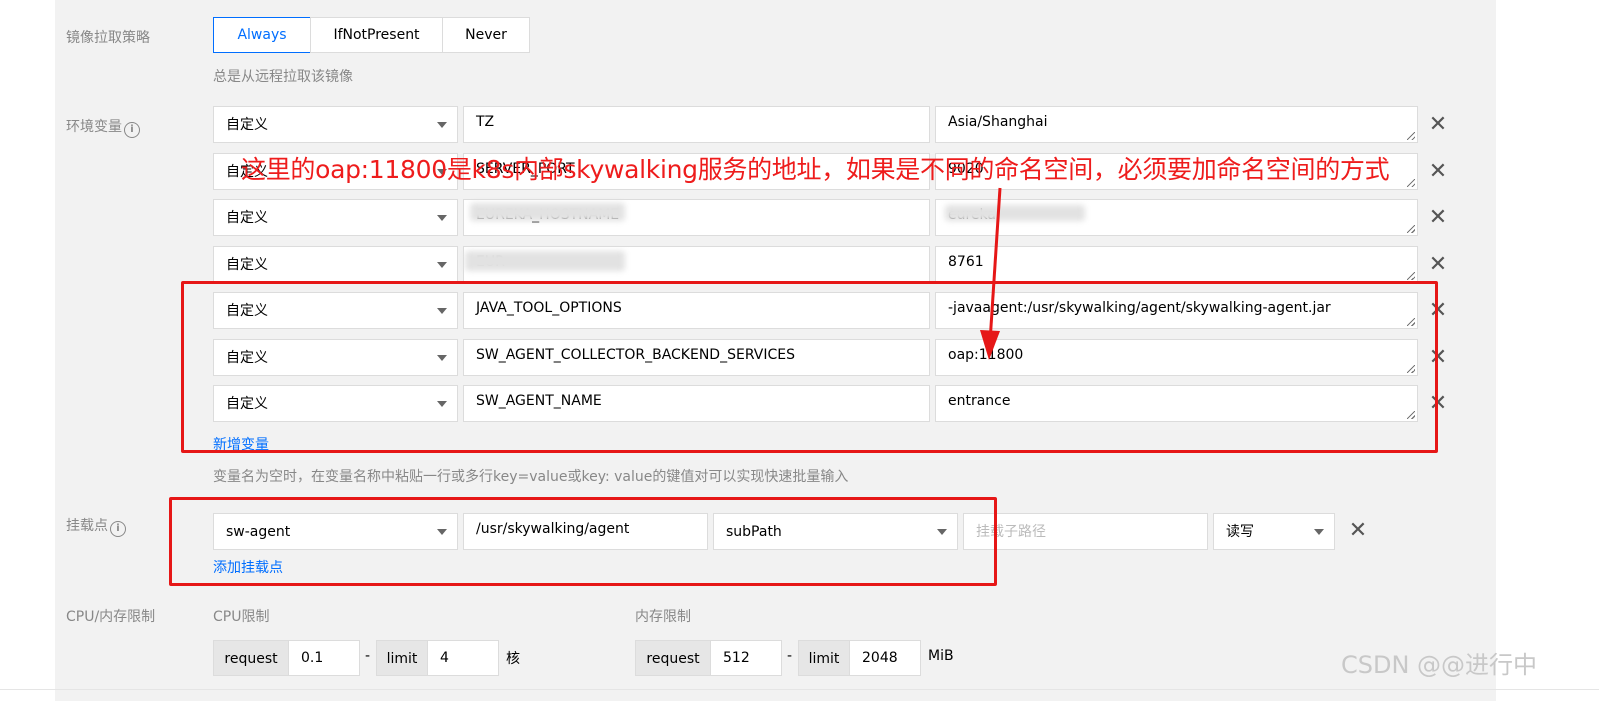 The height and width of the screenshot is (701, 1599). Describe the element at coordinates (324, 658) in the screenshot. I see `cpu-request-input: 0.1` at that location.